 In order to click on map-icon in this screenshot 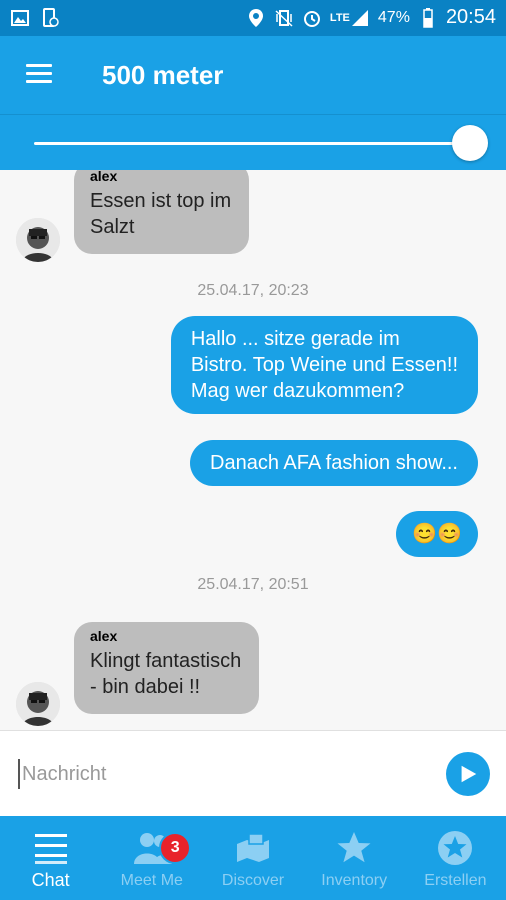, I will do `click(253, 848)`.